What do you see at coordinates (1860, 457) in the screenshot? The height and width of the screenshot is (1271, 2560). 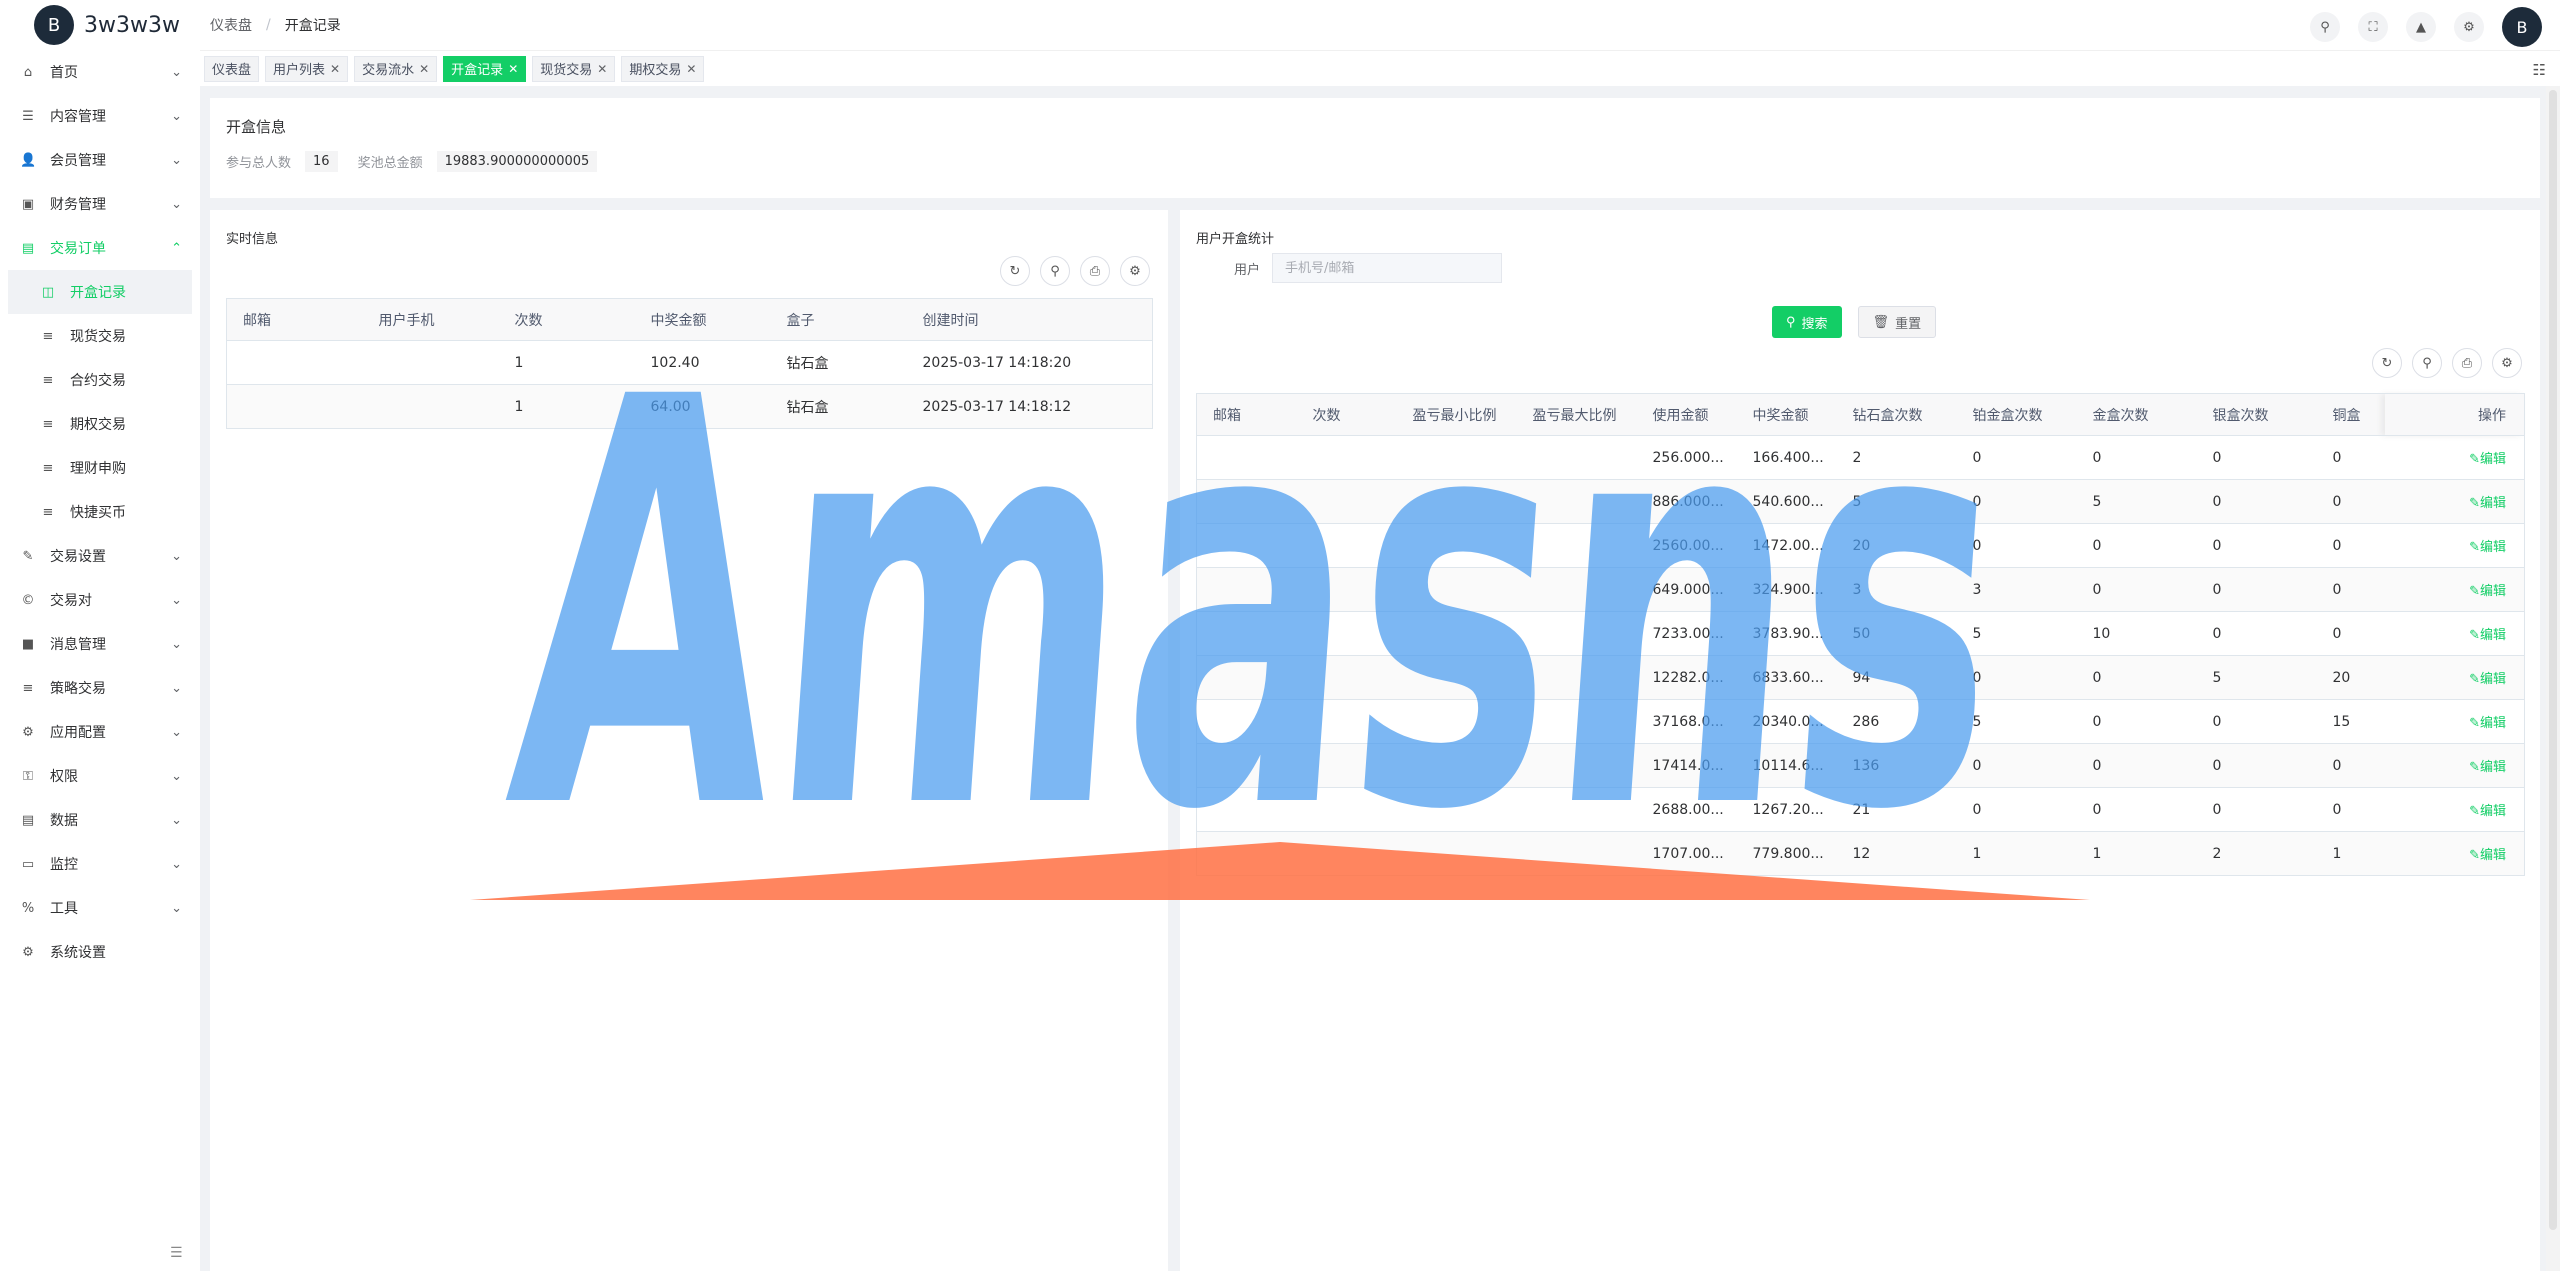 I see `table-row: 256.000... 166.400... 2 0 0 0 0 ✎编辑` at bounding box center [1860, 457].